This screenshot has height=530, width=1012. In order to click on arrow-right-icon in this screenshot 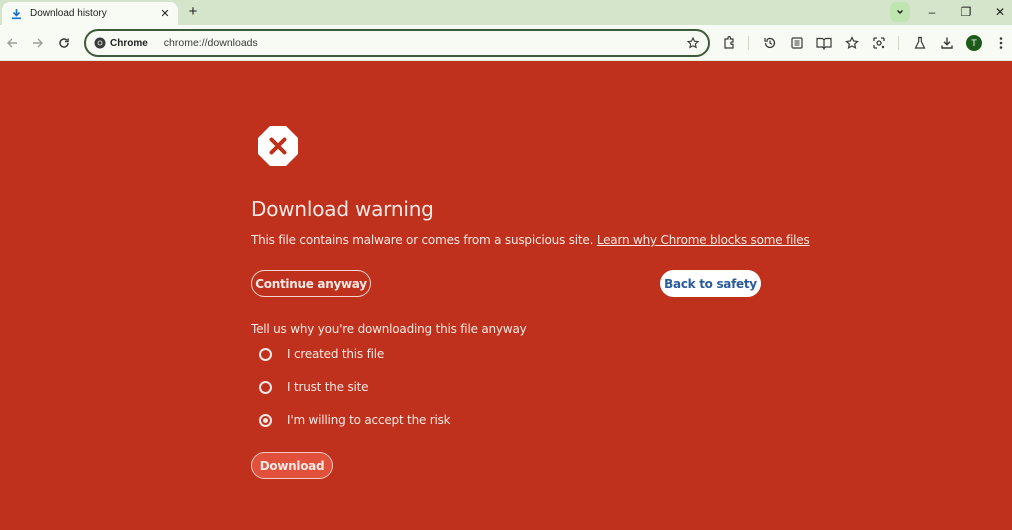, I will do `click(38, 43)`.